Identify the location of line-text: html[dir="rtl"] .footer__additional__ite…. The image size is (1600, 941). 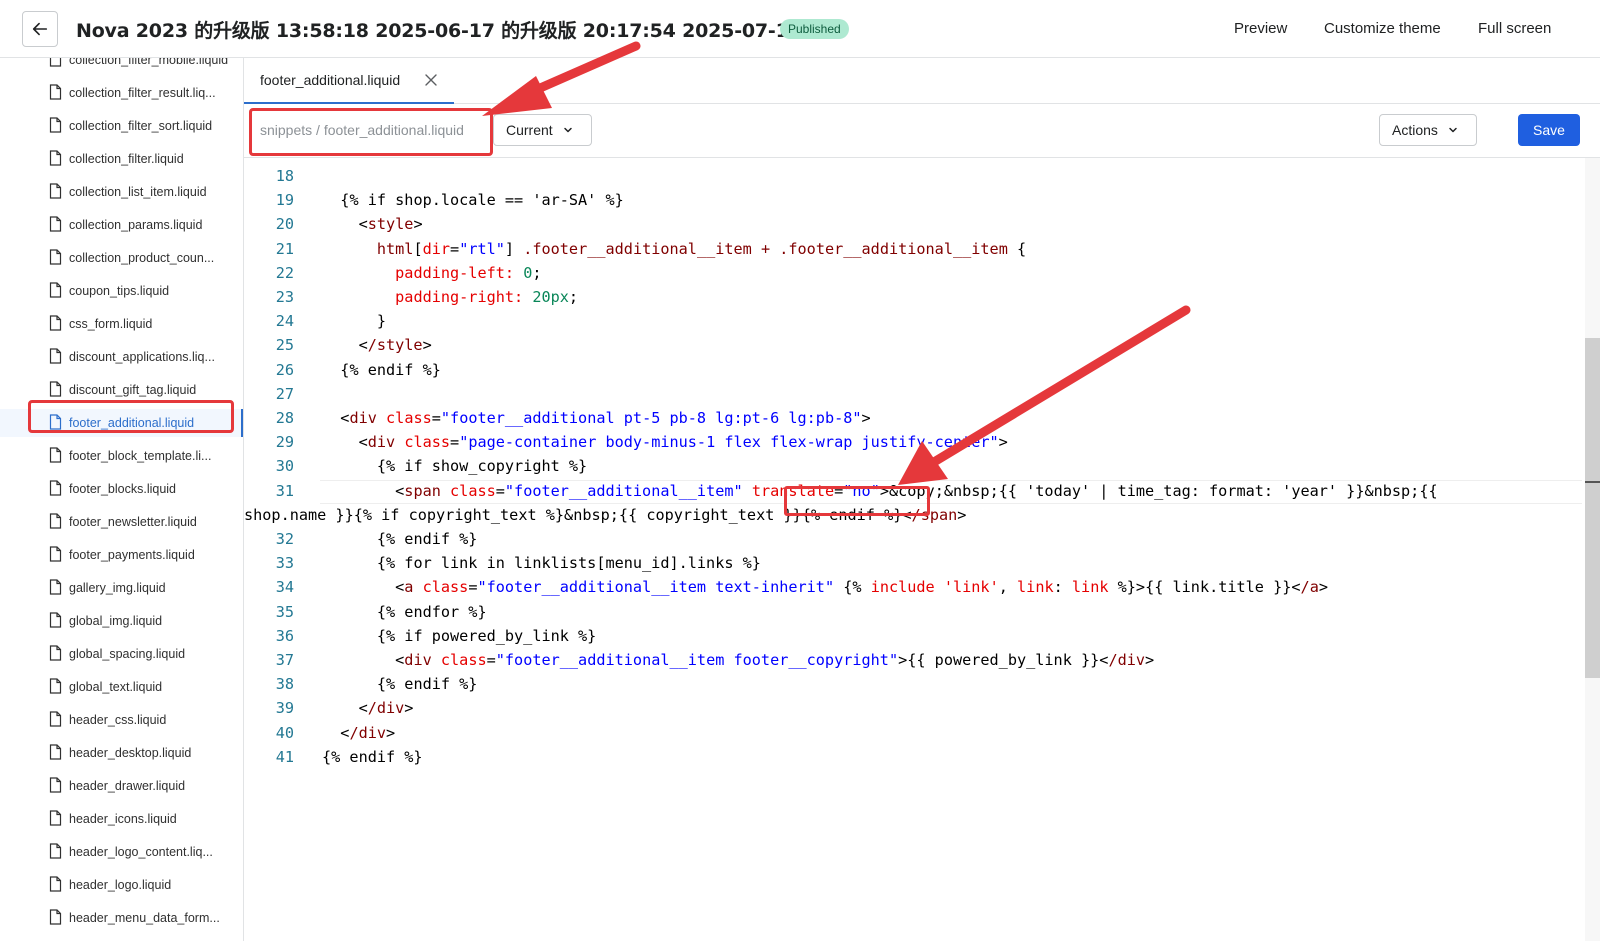
(701, 248).